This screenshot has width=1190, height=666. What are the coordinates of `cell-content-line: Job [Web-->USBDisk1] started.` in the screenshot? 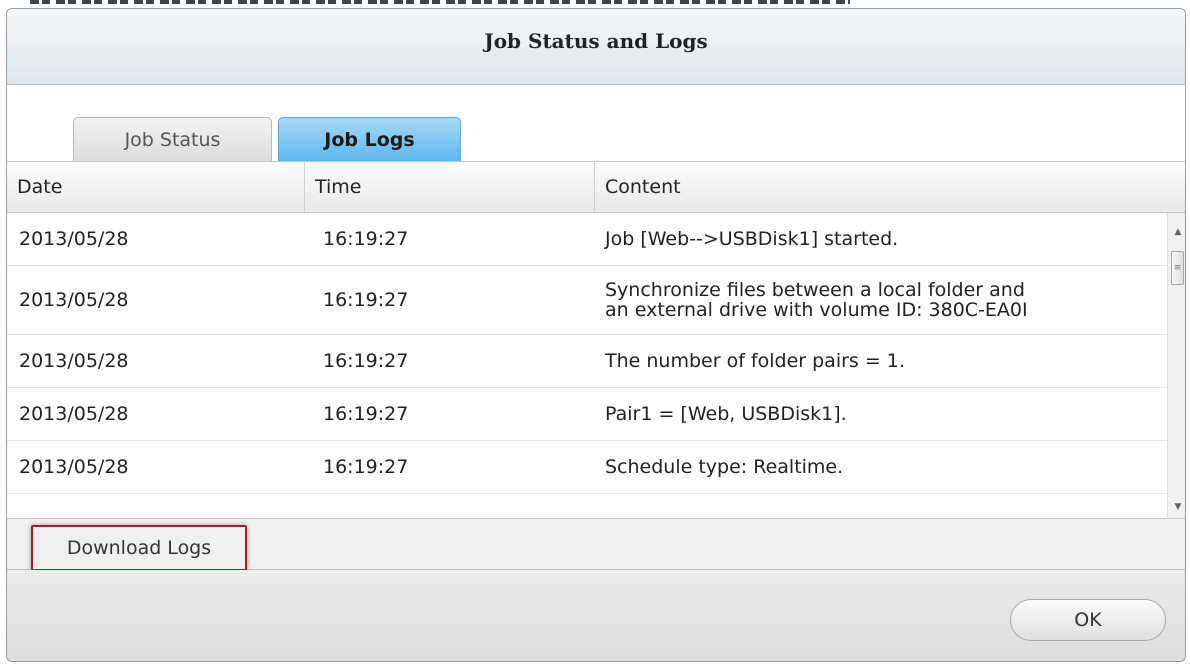 It's located at (752, 239).